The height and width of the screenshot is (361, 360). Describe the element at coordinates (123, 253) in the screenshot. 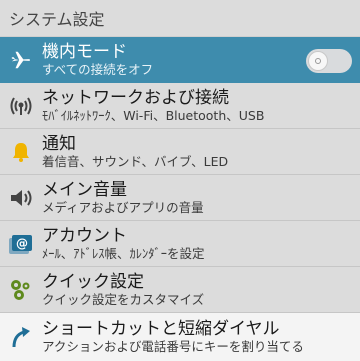

I see `item-subtitle: ﾒｰﾙ、ｱﾄﾞﾚｽ帳、ｶﾚﾝﾀﾞｰを設定` at that location.